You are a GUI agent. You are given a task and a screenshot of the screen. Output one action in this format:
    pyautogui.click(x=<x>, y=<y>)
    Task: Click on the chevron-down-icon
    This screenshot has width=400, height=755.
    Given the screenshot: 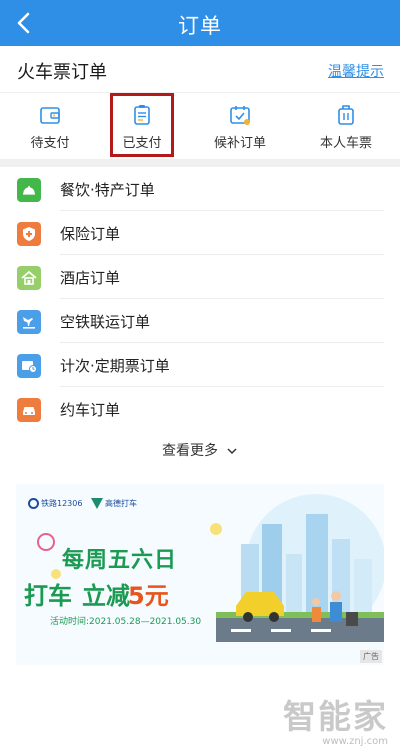 What is the action you would take?
    pyautogui.click(x=232, y=450)
    